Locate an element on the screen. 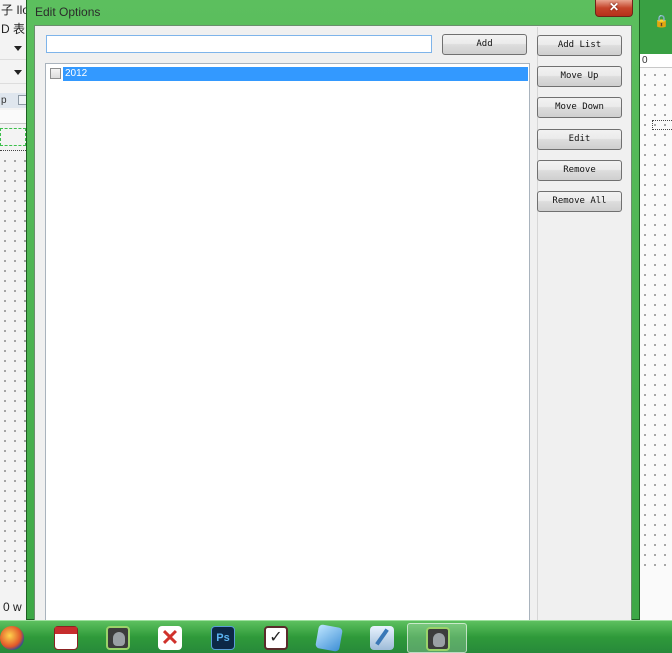 This screenshot has height=653, width=672. taskbar-evernote-active is located at coordinates (437, 638).